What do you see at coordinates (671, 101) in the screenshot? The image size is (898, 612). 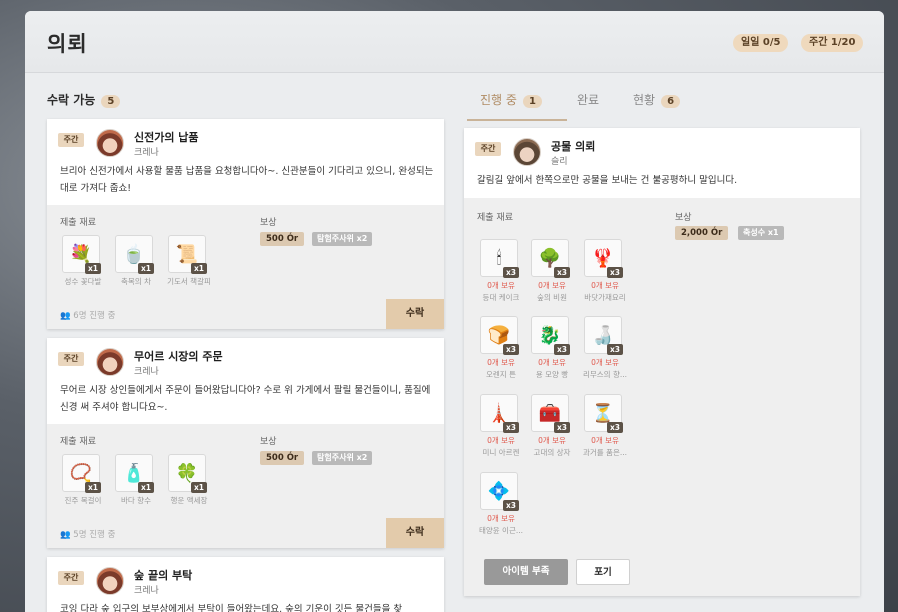 I see `tab-status-count: 6` at bounding box center [671, 101].